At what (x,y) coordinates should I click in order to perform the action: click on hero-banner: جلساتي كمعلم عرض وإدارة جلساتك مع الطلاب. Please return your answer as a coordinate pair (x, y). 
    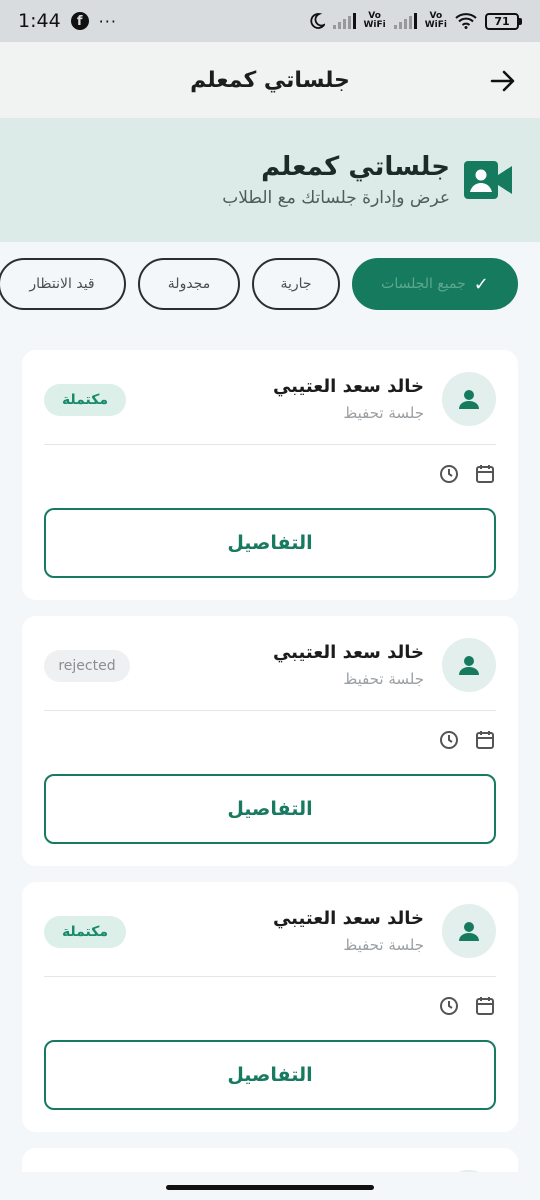
    Looking at the image, I should click on (270, 180).